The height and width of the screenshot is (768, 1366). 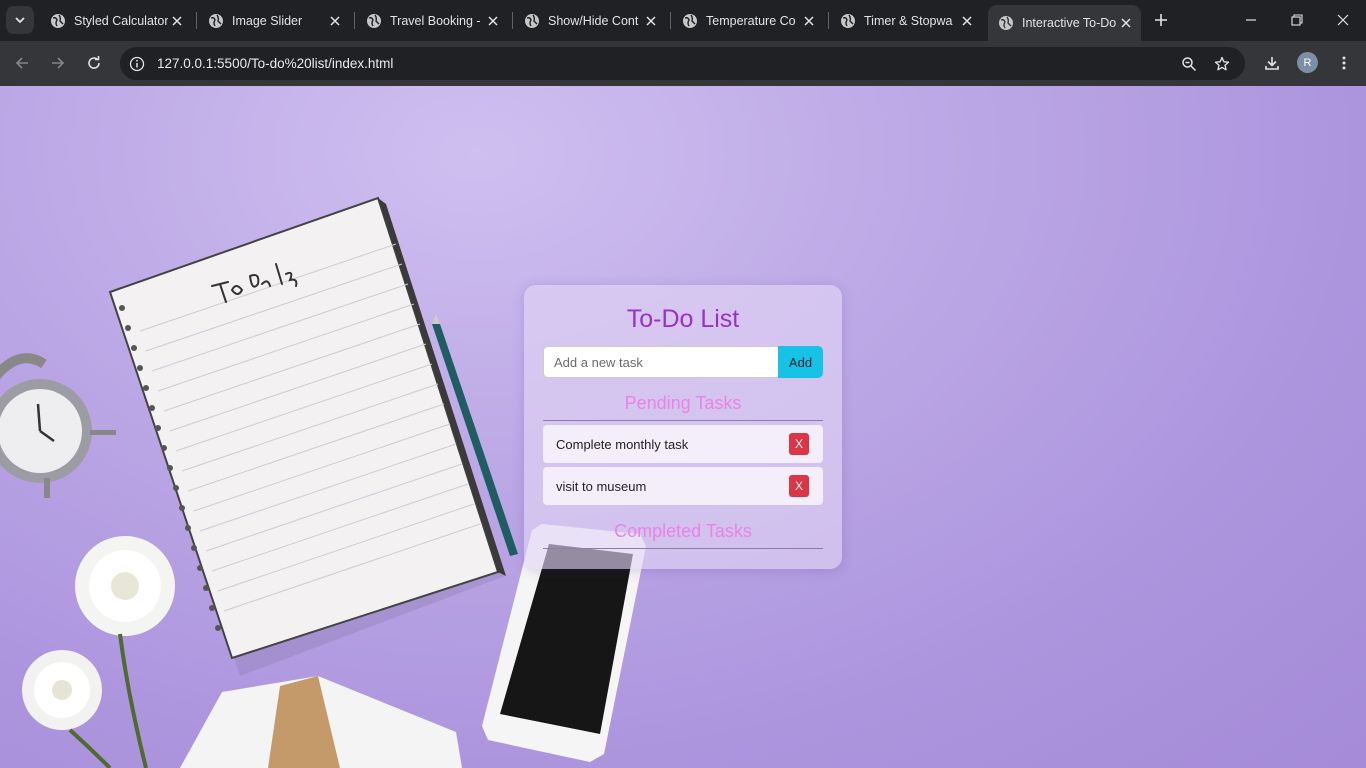 I want to click on reload-icon, so click(x=94, y=62).